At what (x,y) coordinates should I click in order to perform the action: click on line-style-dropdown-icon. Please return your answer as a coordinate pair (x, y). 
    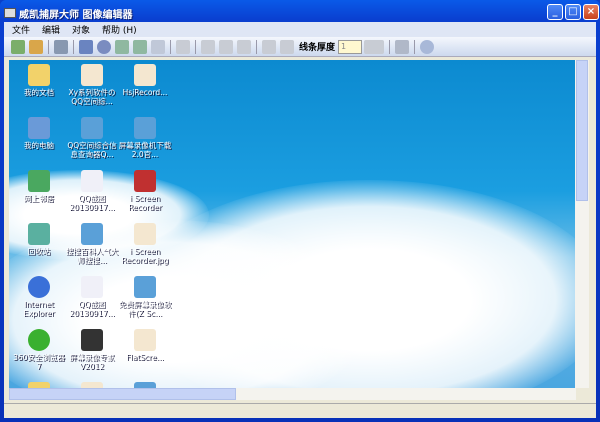
    Looking at the image, I should click on (374, 46).